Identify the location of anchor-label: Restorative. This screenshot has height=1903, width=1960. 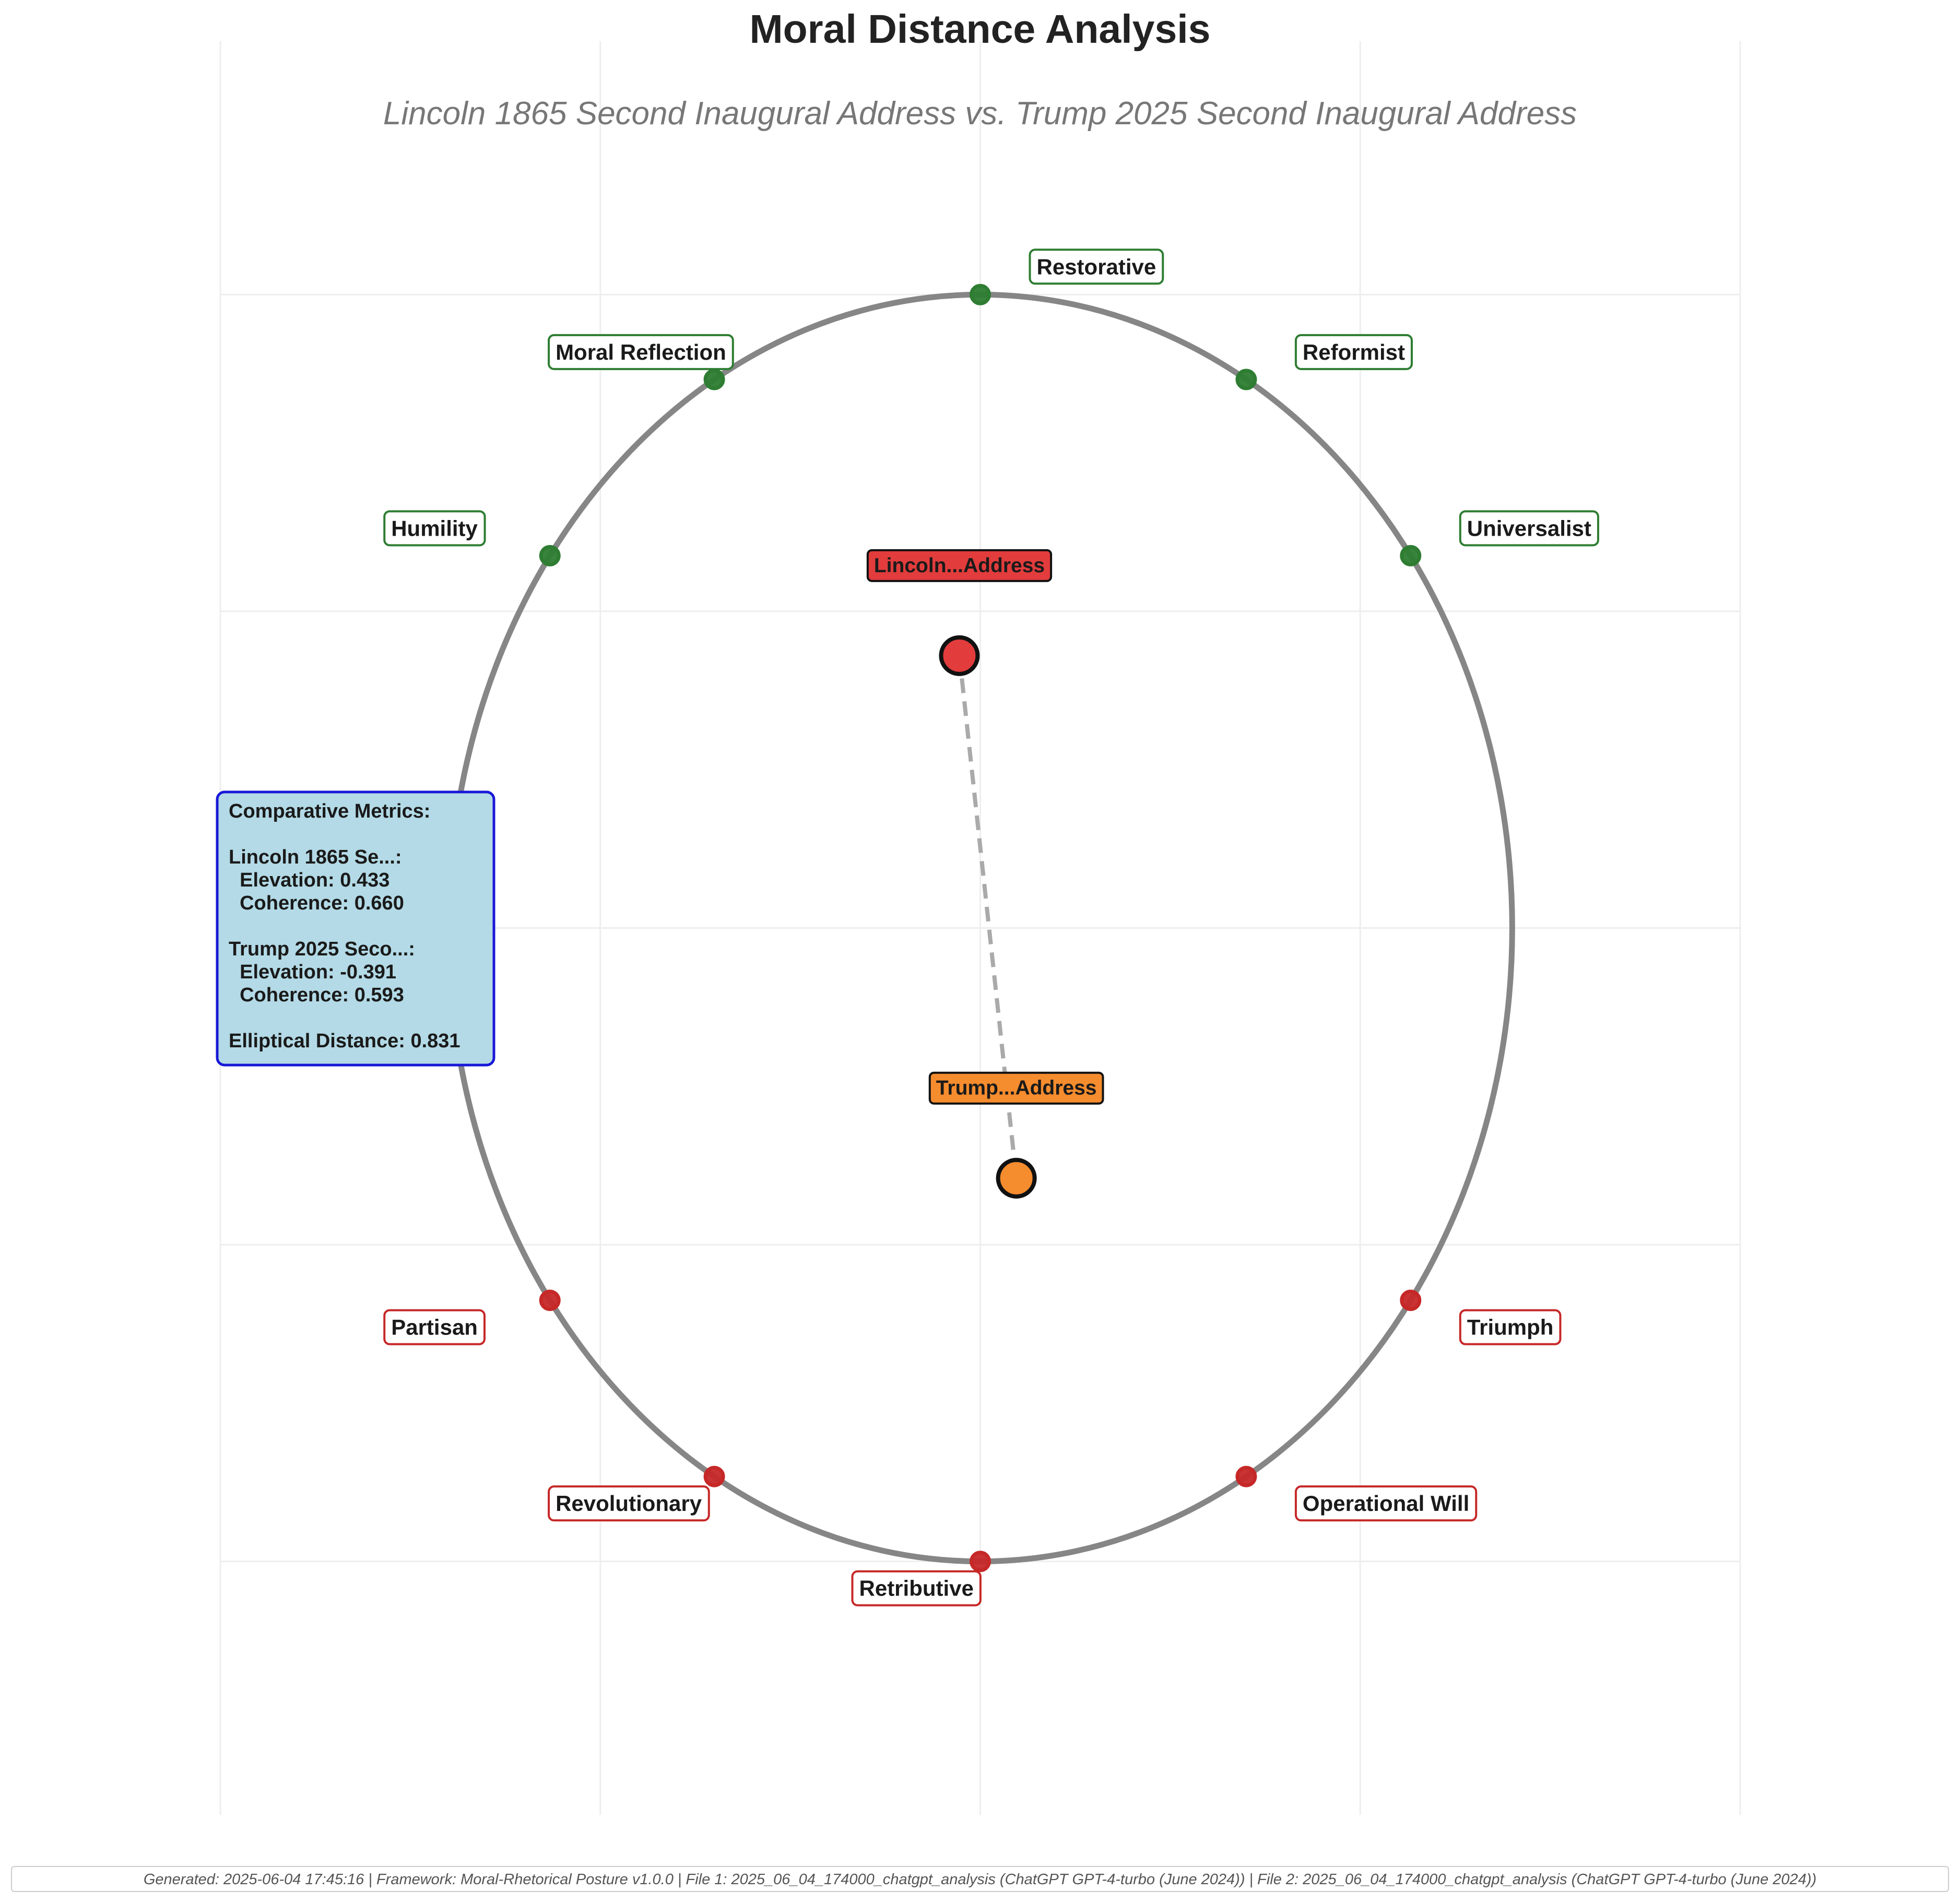
(1096, 266).